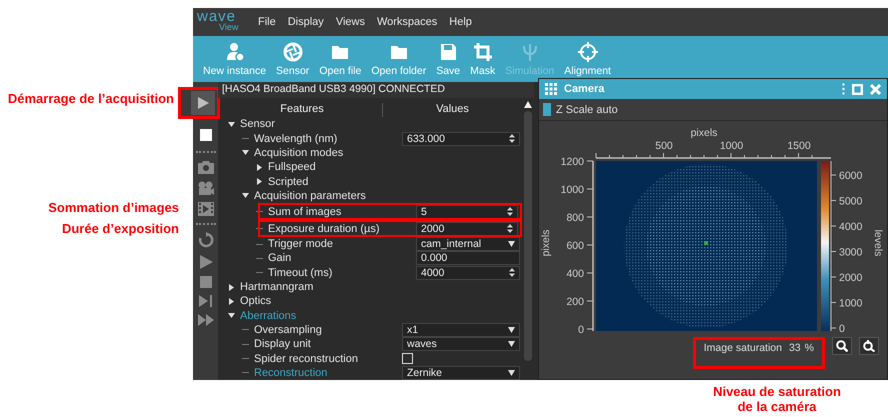 The image size is (888, 417). Describe the element at coordinates (206, 167) in the screenshot. I see `camera-icon` at that location.